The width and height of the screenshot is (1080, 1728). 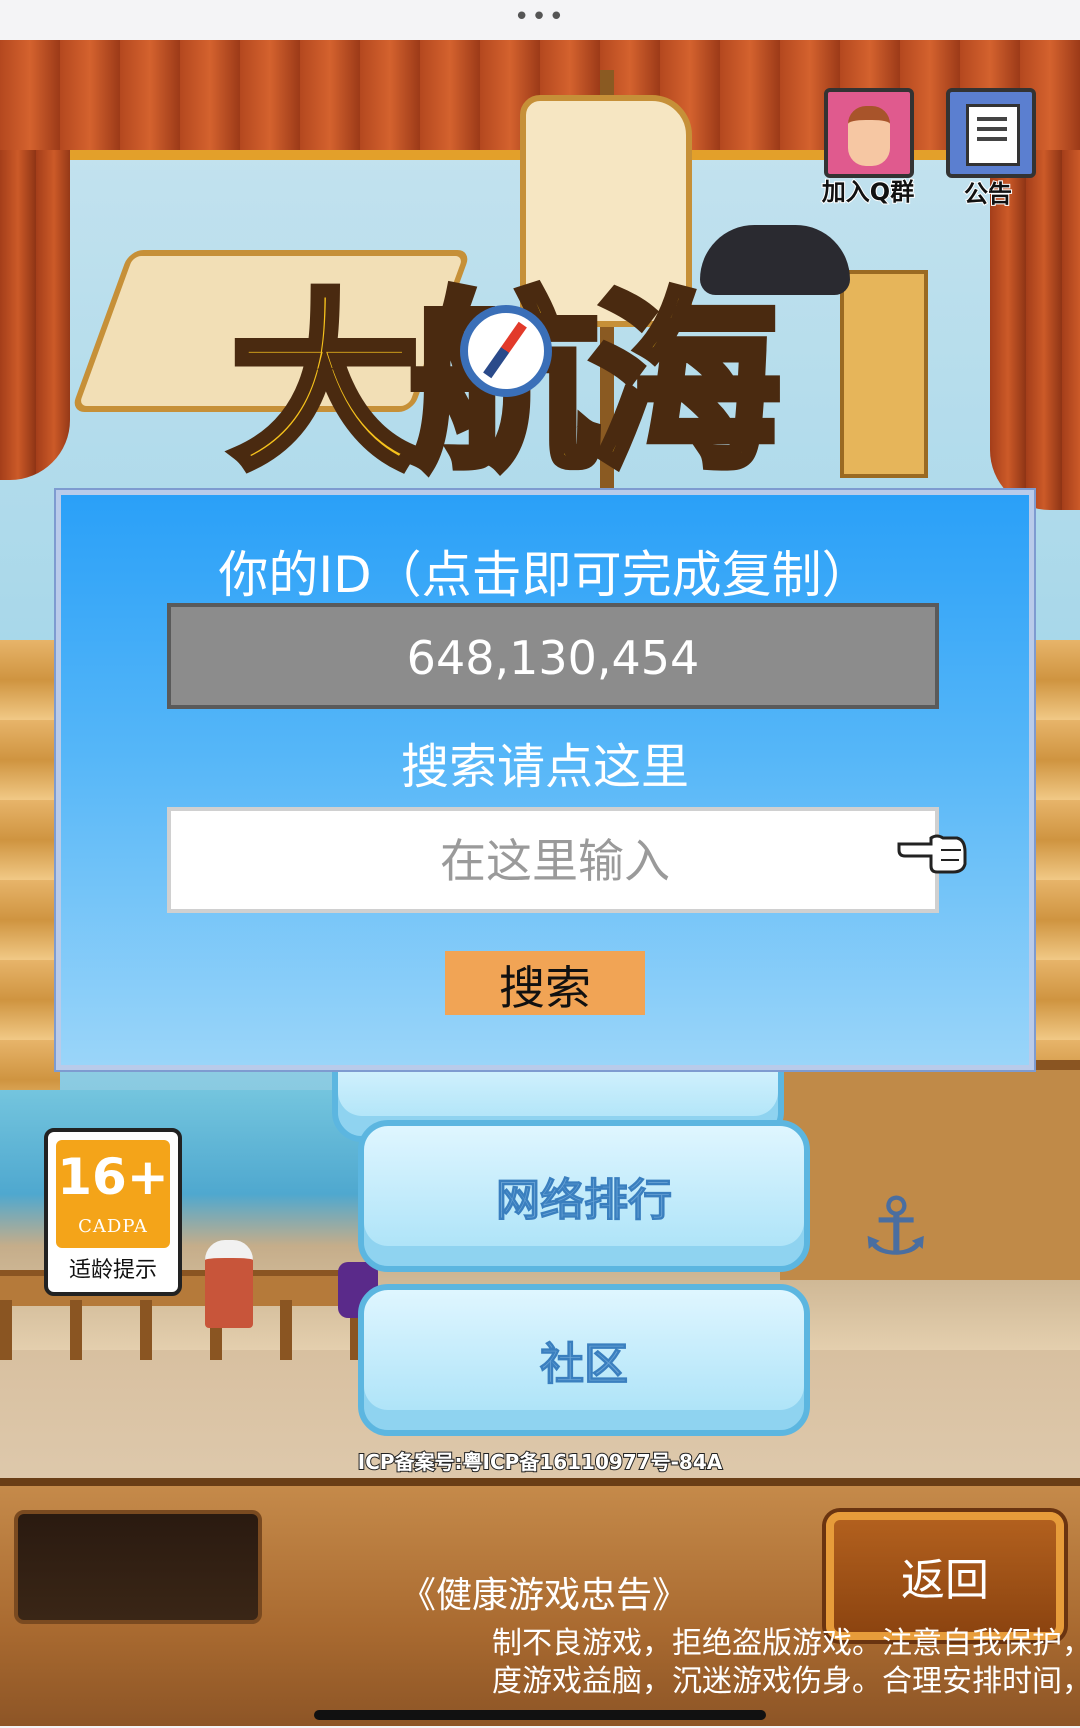 I want to click on ranking-button: 网络排行, so click(x=584, y=1196).